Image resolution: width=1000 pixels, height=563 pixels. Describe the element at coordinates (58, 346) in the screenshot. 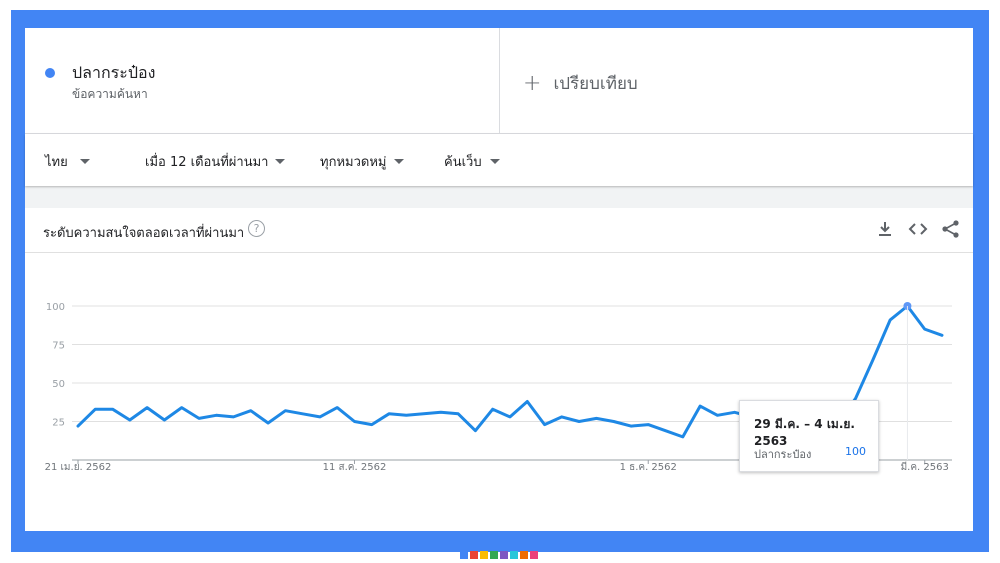

I see `y-tick-label: 75` at that location.